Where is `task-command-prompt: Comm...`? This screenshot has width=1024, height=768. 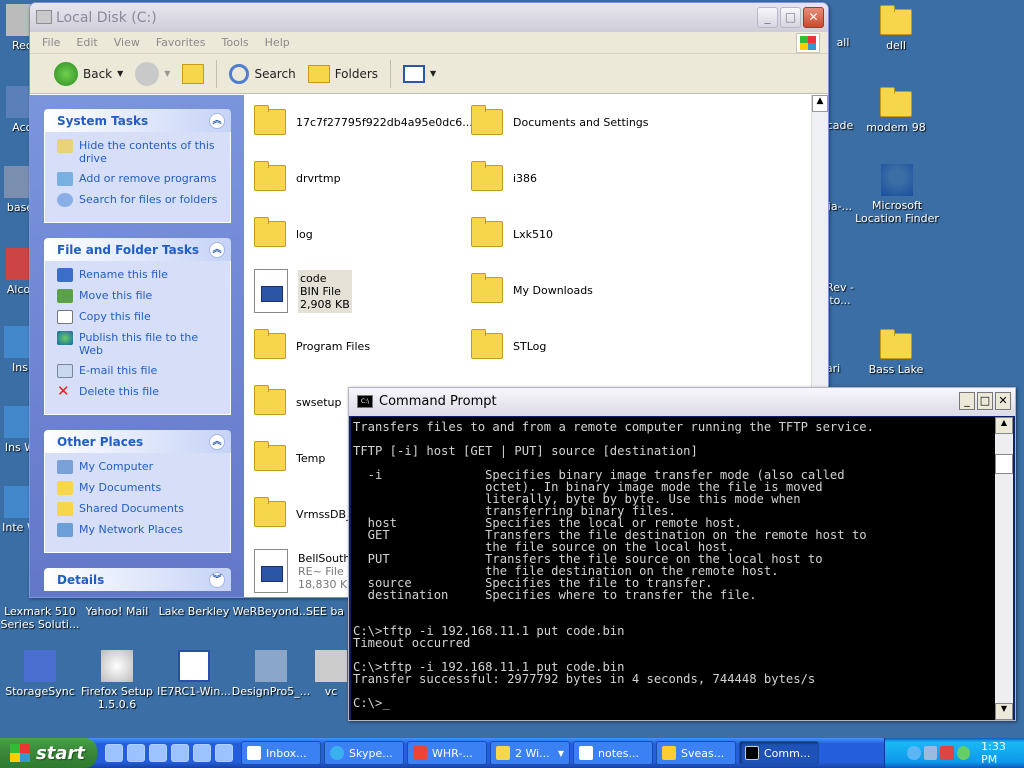 task-command-prompt: Comm... is located at coordinates (779, 753).